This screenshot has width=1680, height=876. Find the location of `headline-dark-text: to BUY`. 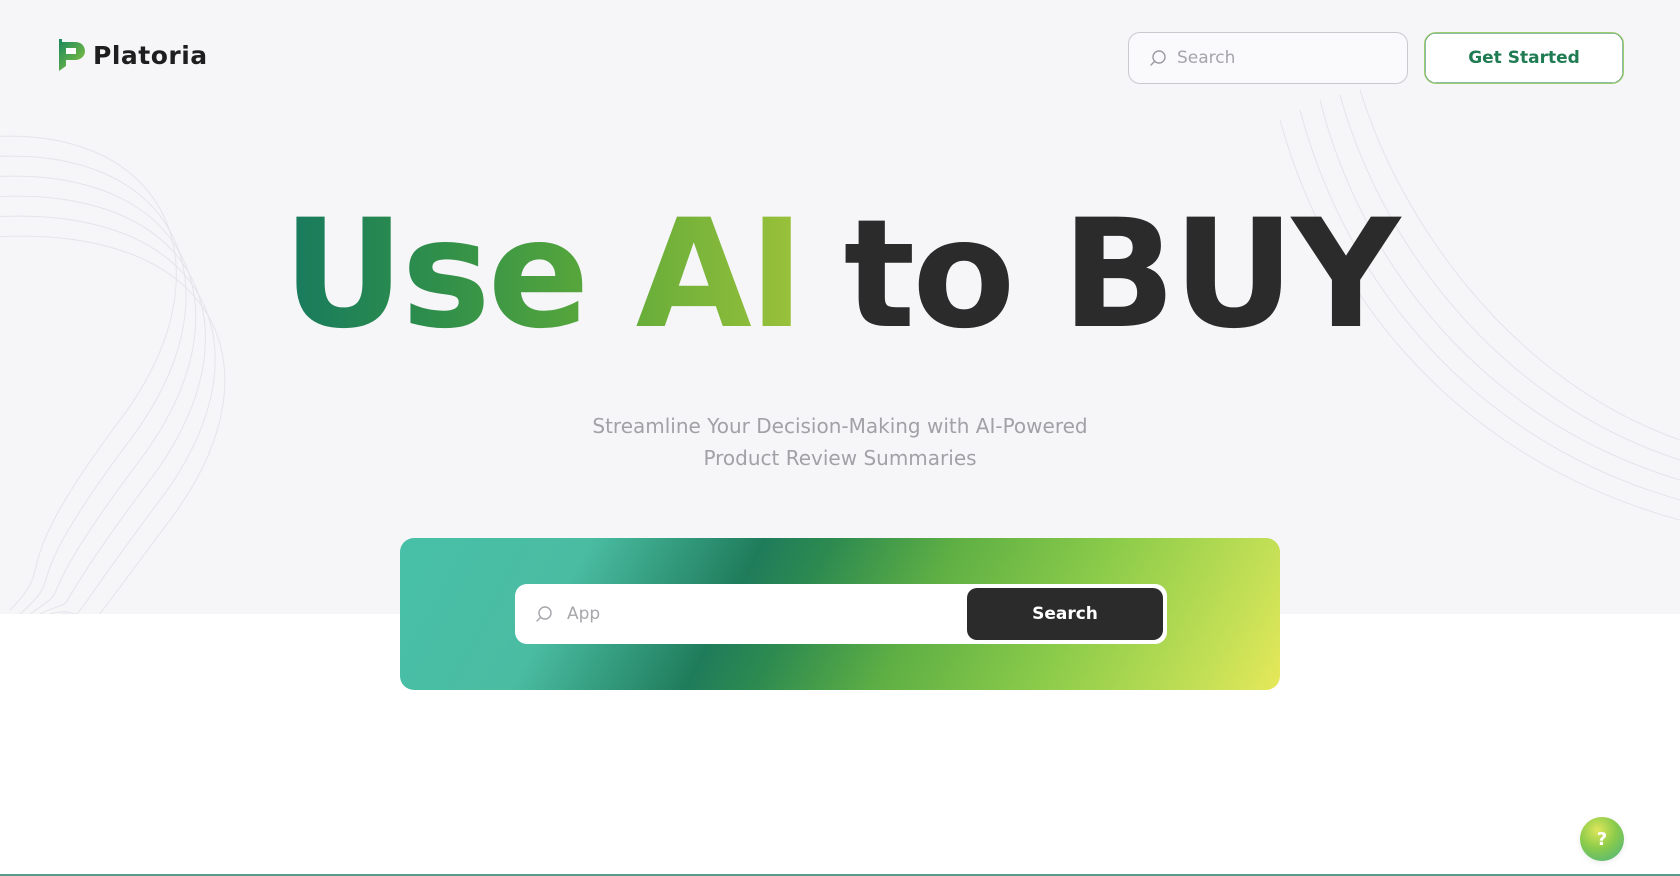

headline-dark-text: to BUY is located at coordinates (1122, 275).